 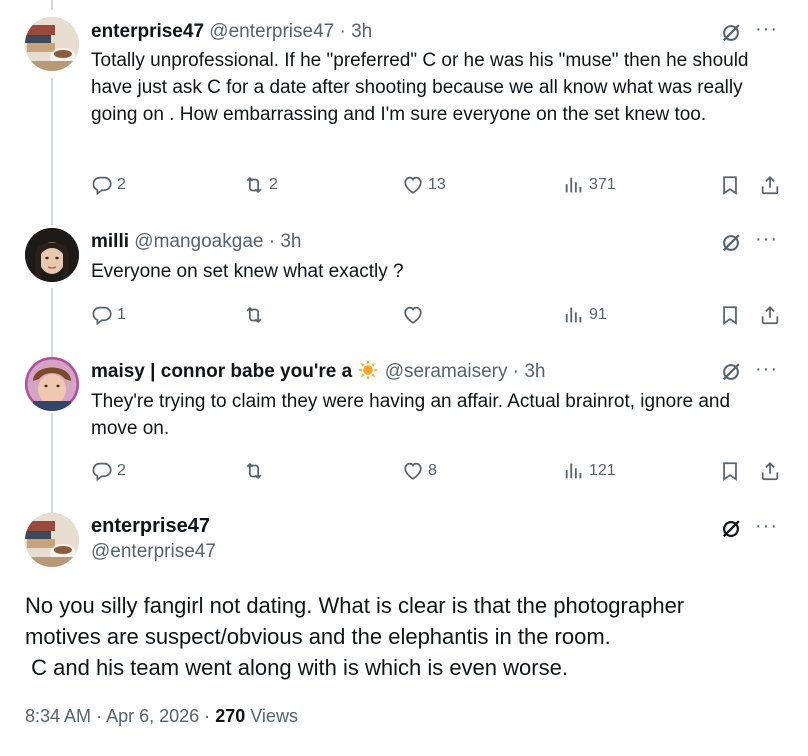 I want to click on views-total: 270, so click(x=230, y=716).